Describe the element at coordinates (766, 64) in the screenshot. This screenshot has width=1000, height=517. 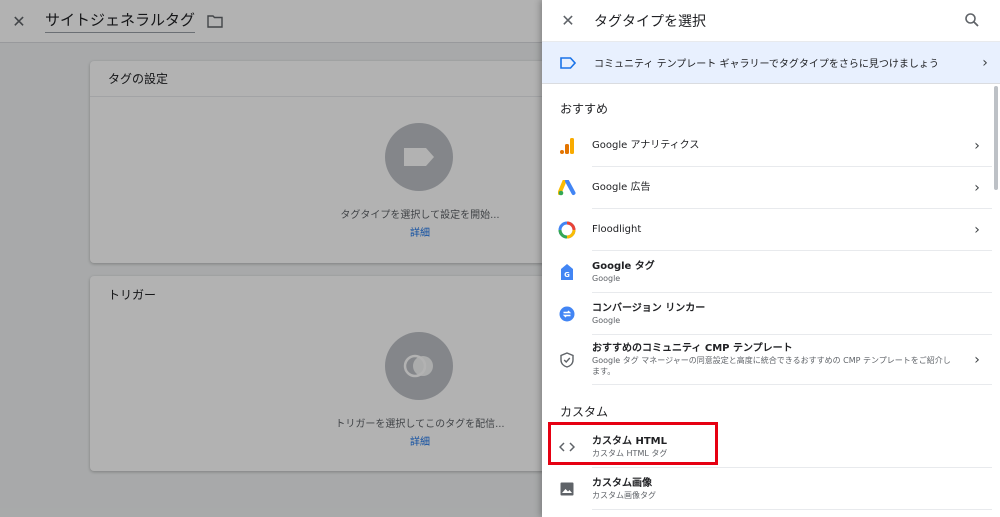
I see `banner-text: コミュニティ テンプレート ギャラリーでタグタイプをさらに見つけましょう` at that location.